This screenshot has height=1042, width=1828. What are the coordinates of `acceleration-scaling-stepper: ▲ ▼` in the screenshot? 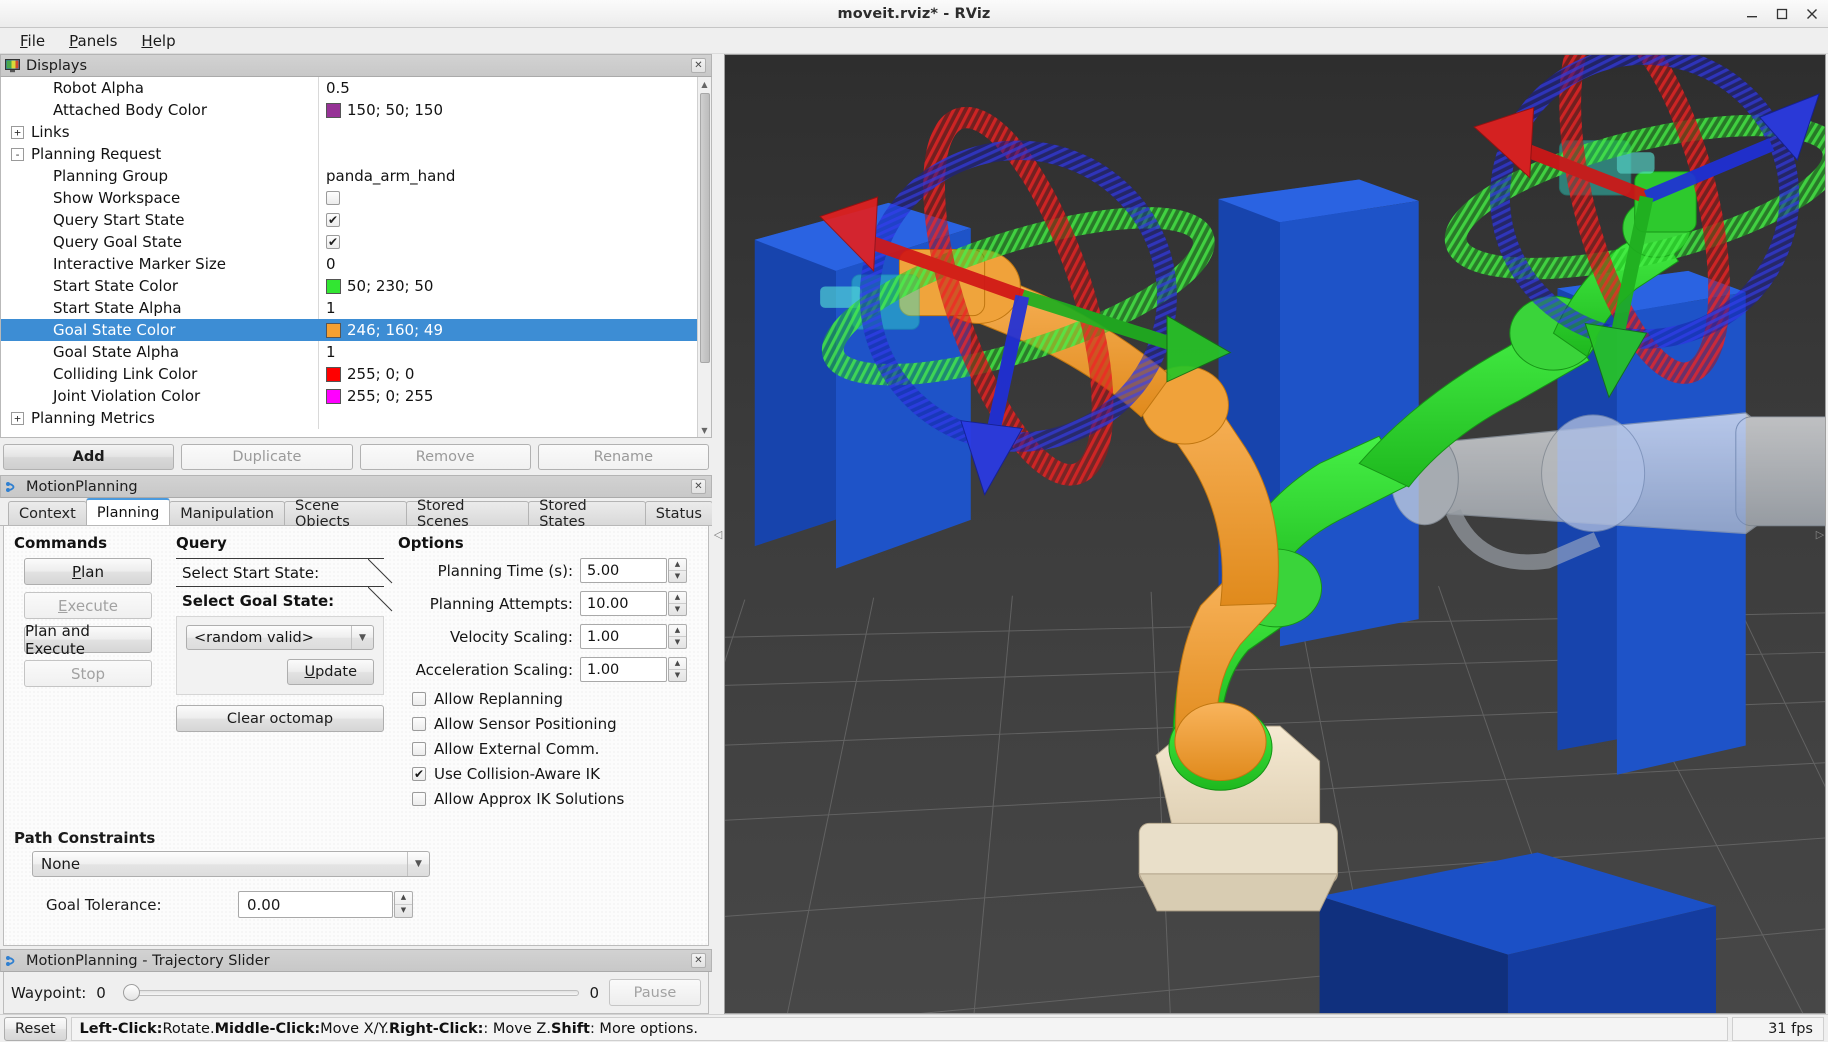 It's located at (677, 669).